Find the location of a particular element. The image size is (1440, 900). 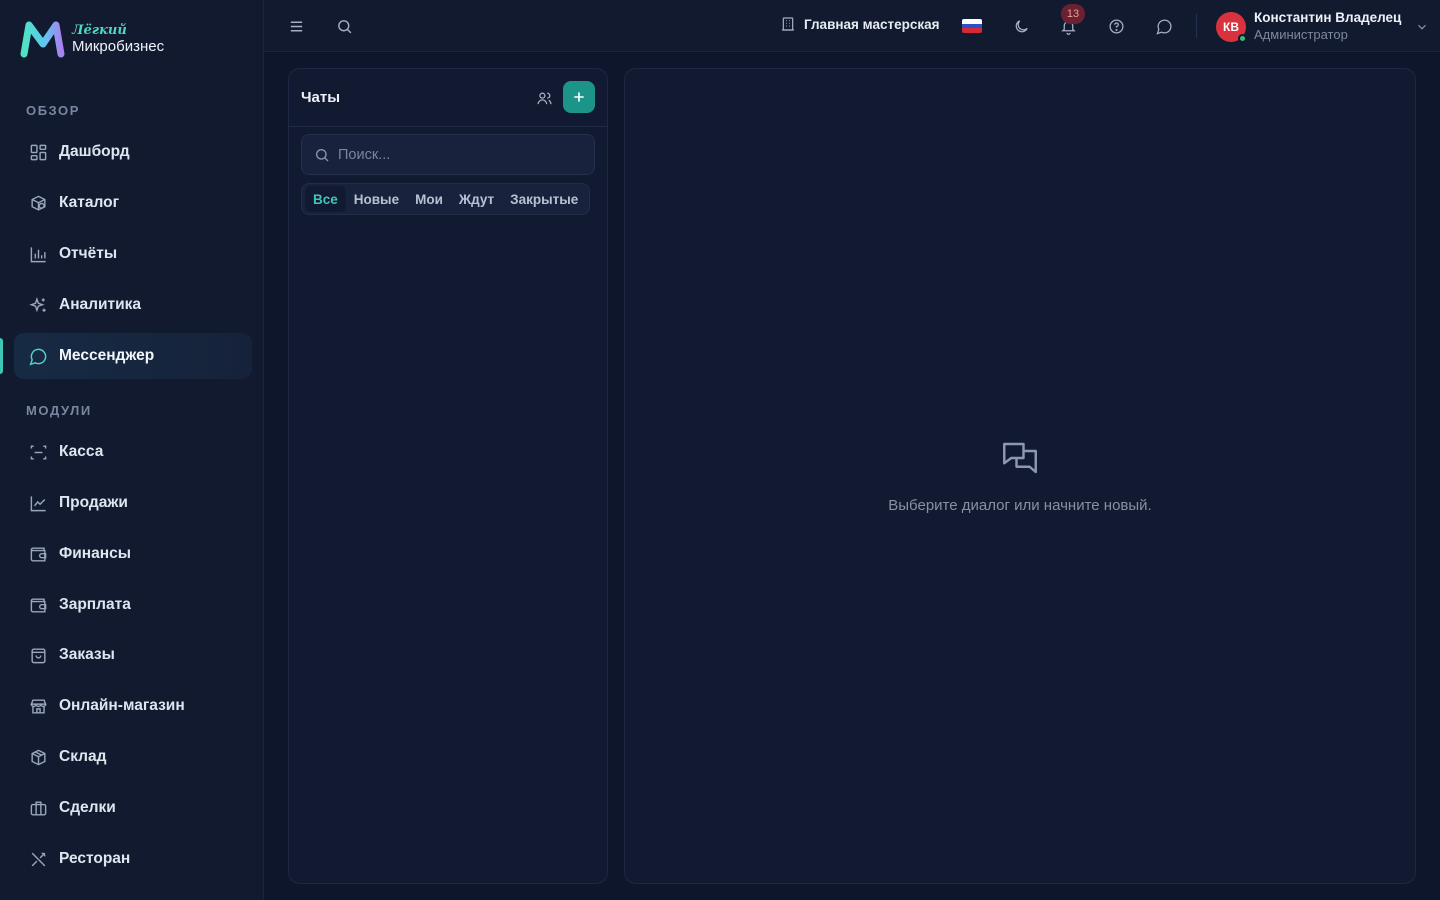

theme-toggle-button is located at coordinates (1021, 26).